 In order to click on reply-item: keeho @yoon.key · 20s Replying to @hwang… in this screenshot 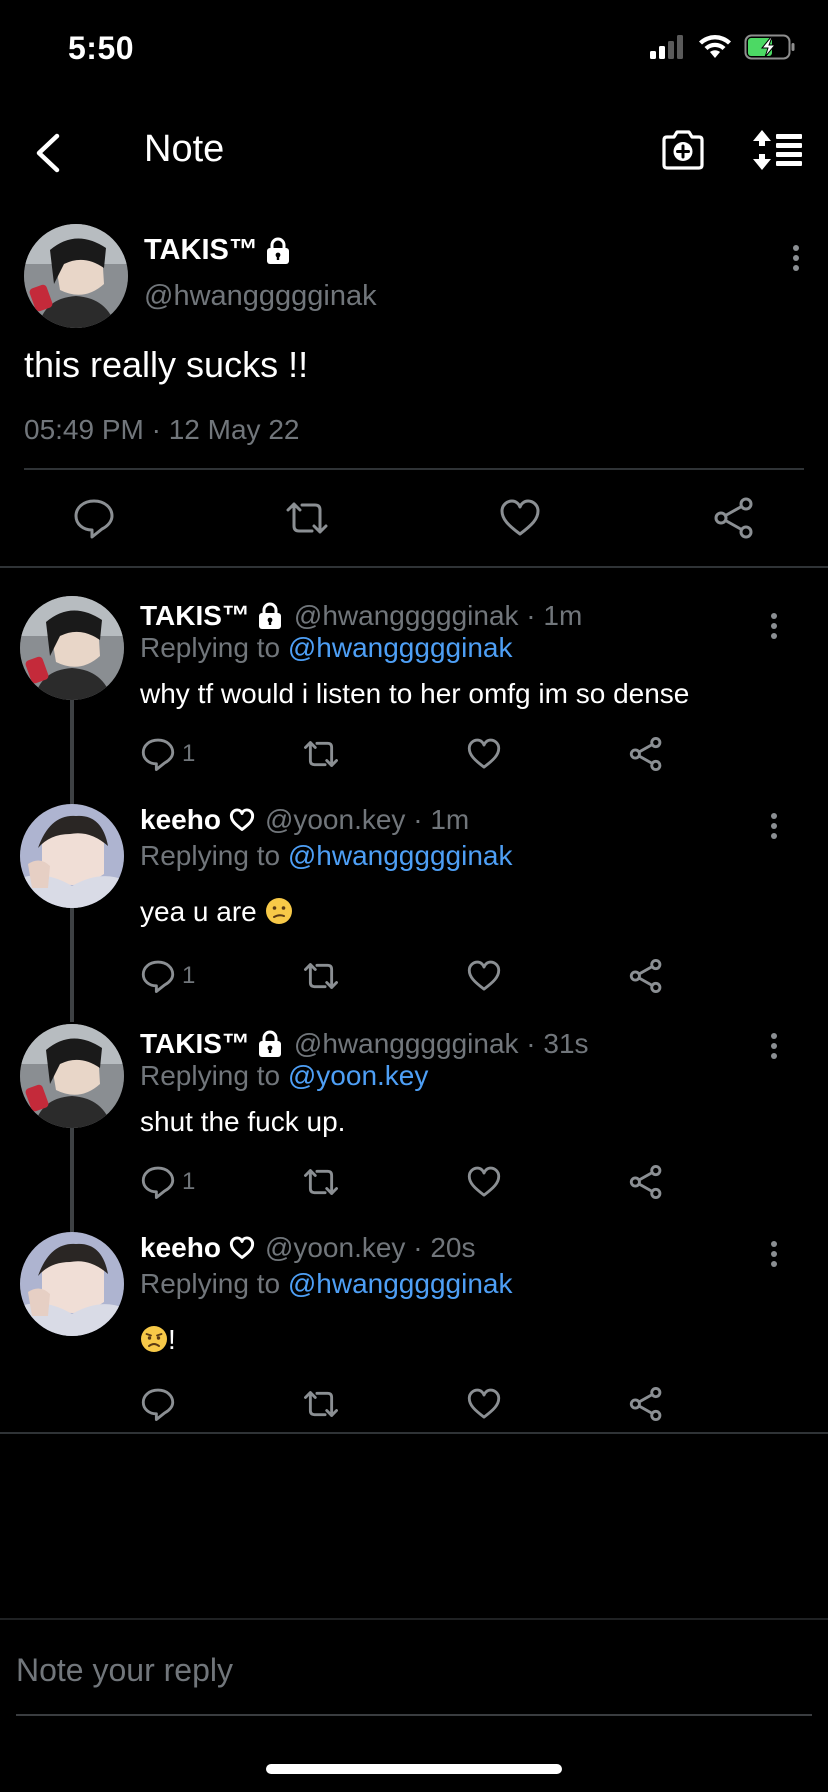, I will do `click(414, 1327)`.